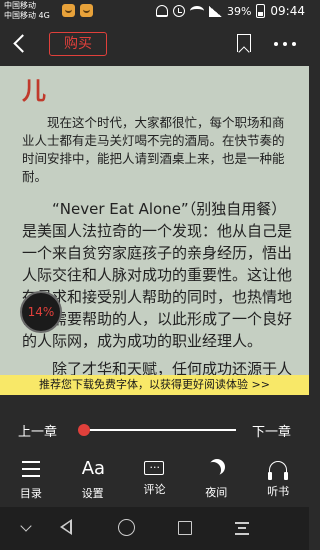 The height and width of the screenshot is (550, 320). I want to click on alarm-icon, so click(178, 11).